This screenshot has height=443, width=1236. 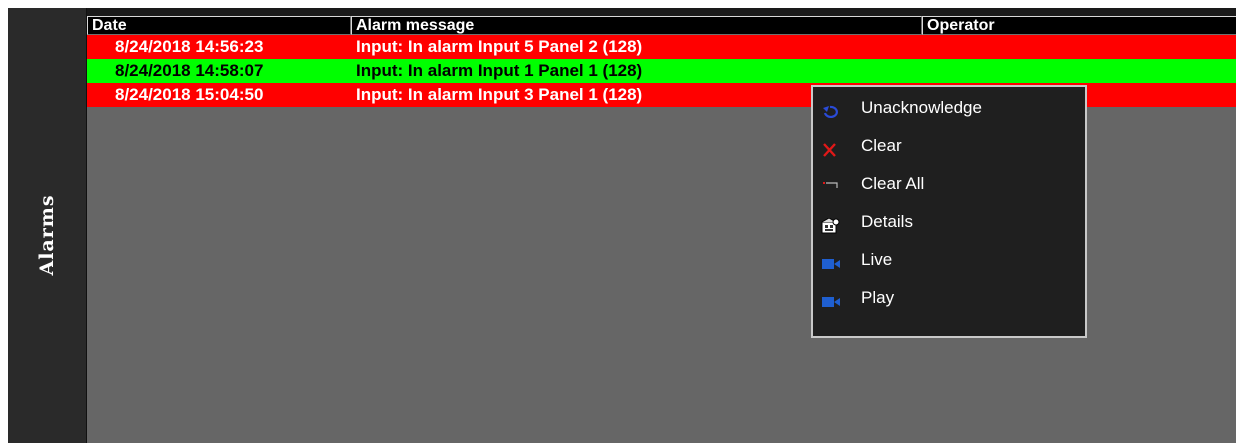 I want to click on menu-item-label: Live, so click(x=877, y=259).